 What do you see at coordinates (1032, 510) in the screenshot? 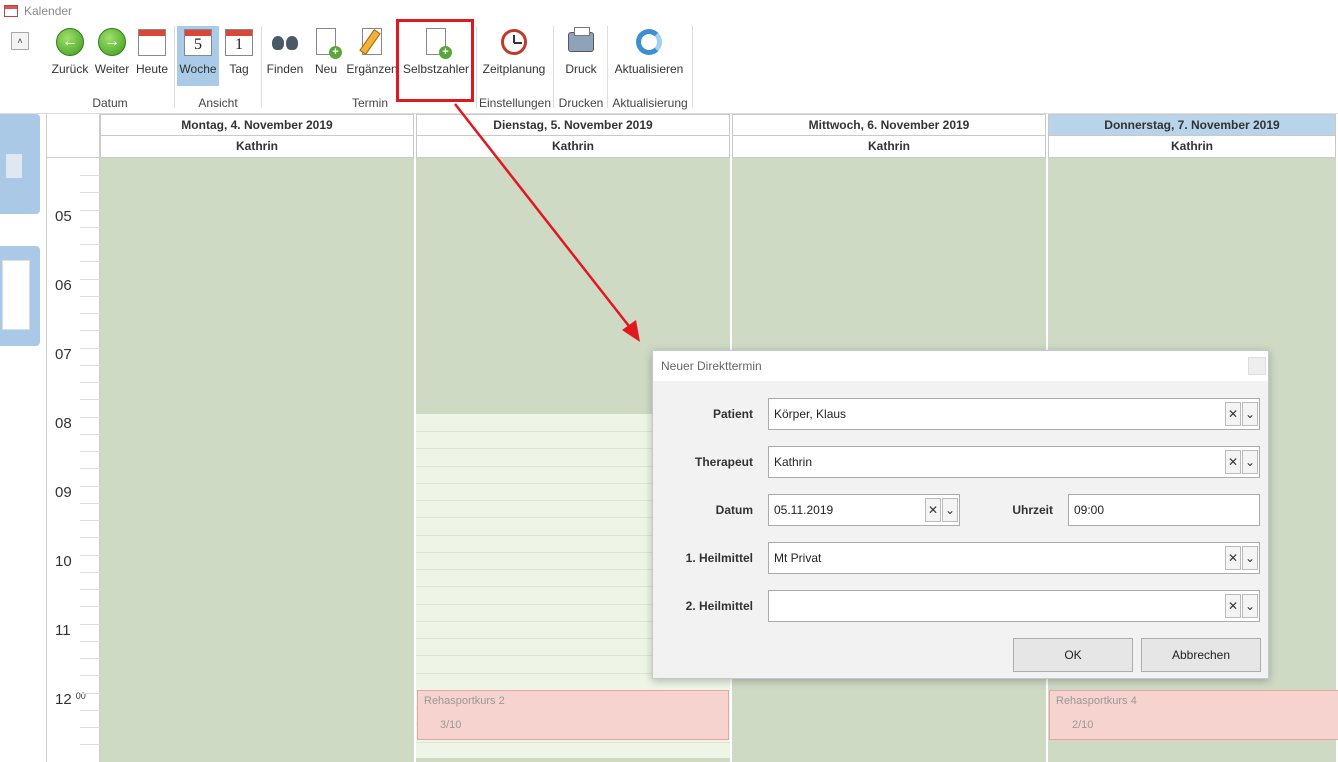
I see `time-label: Uhrzeit` at bounding box center [1032, 510].